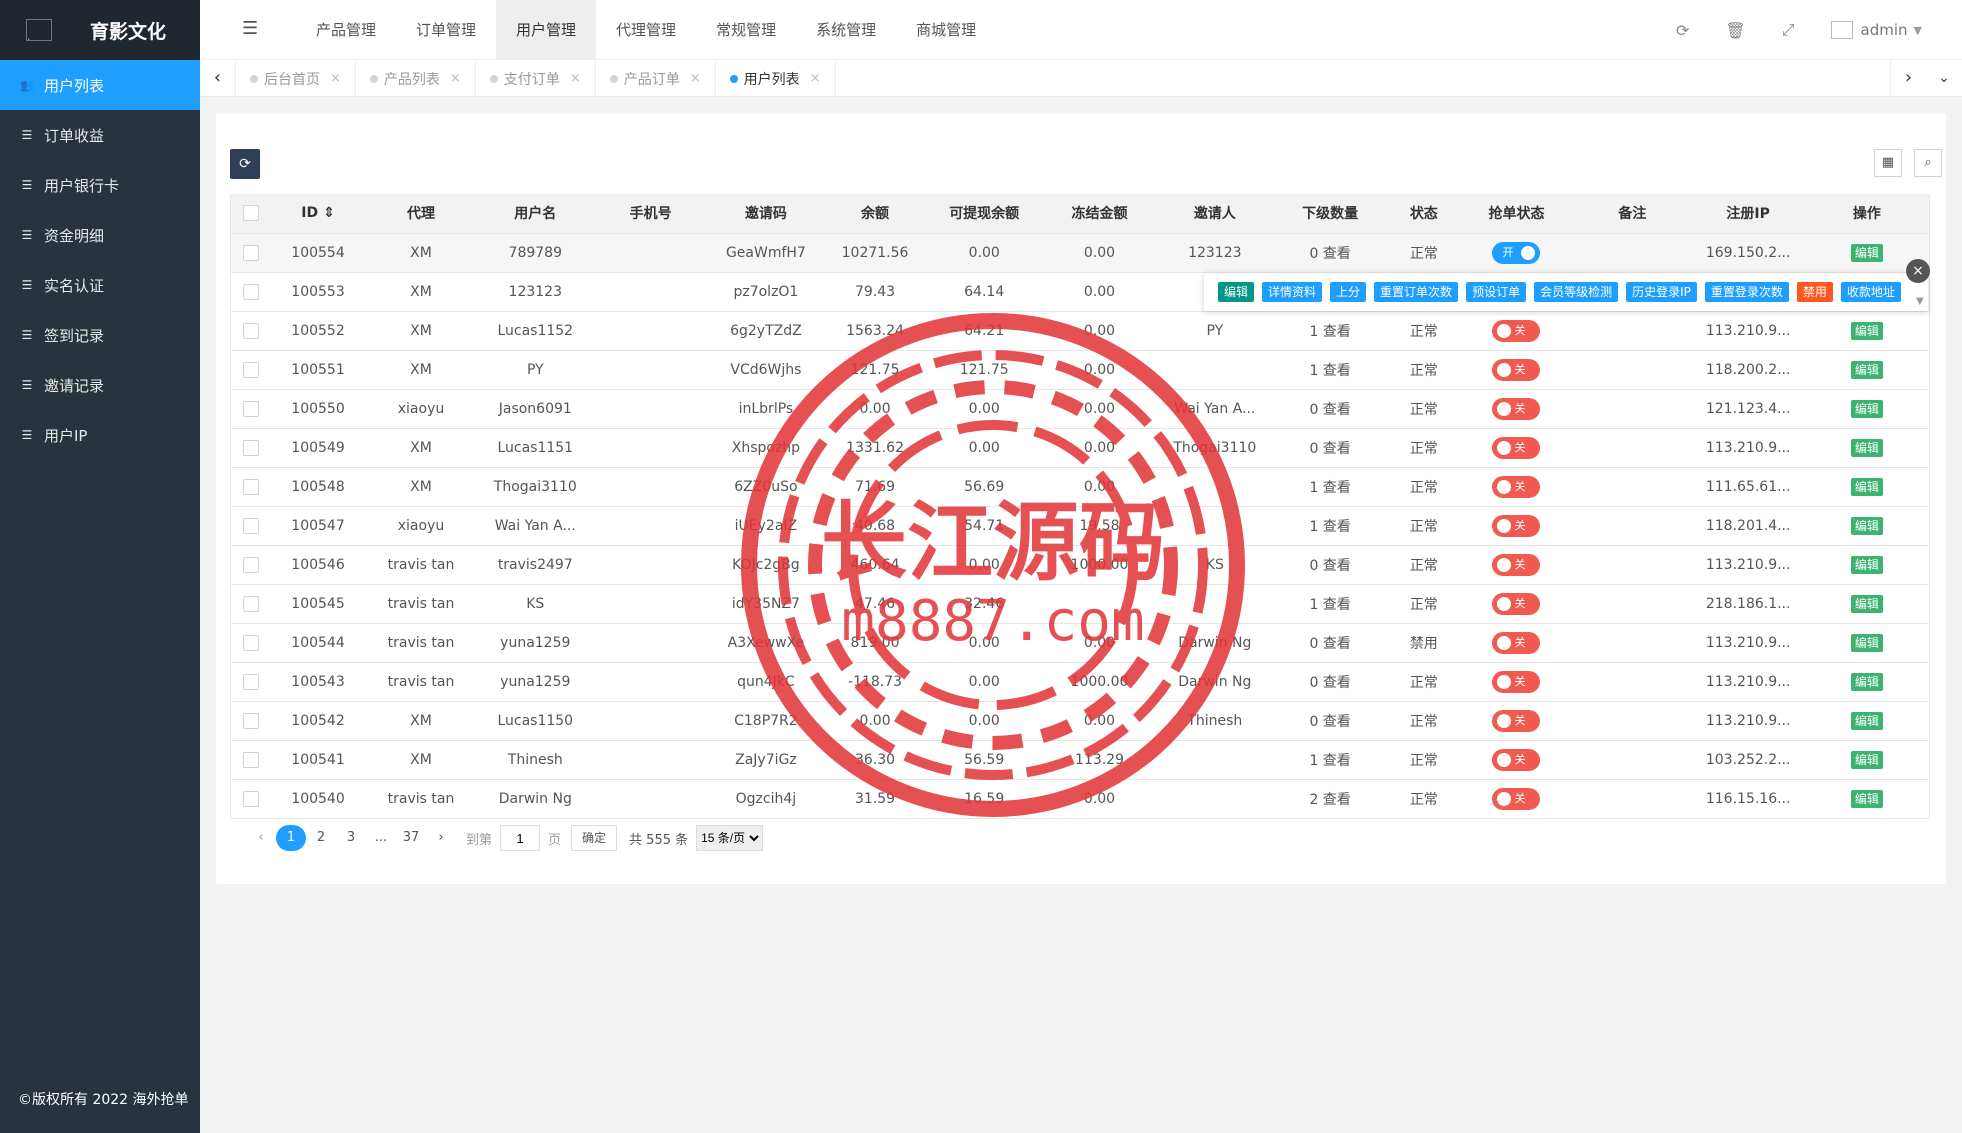 This screenshot has height=1133, width=1962. I want to click on popover-action-button: 禁用, so click(1814, 292).